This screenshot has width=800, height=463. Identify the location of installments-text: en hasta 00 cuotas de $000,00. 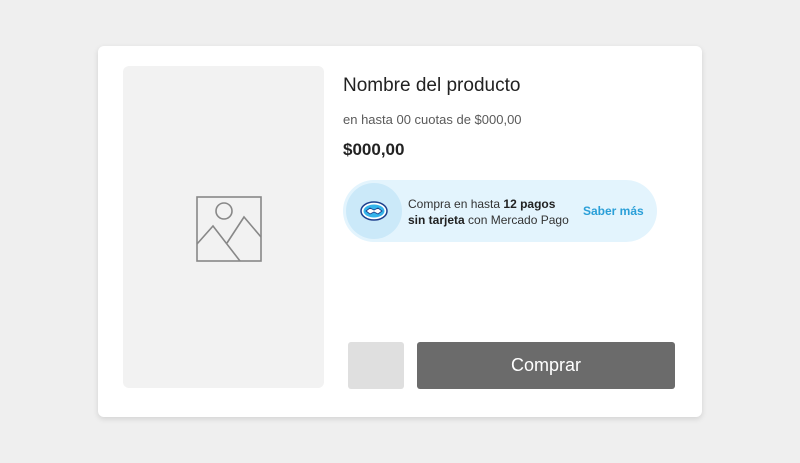
(432, 119).